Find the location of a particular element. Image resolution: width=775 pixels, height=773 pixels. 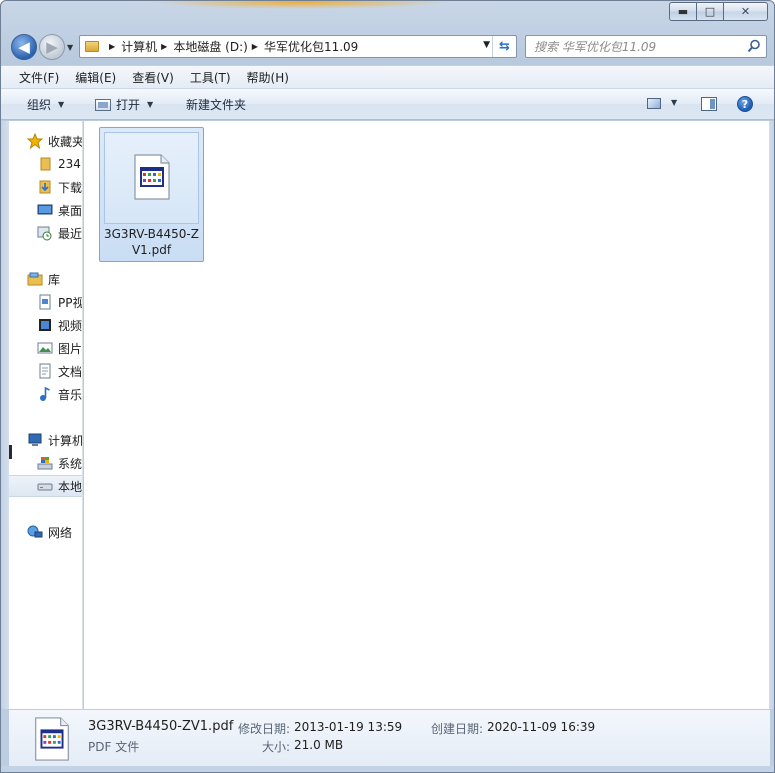

nav-library-videos: 视频 is located at coordinates (60, 325).